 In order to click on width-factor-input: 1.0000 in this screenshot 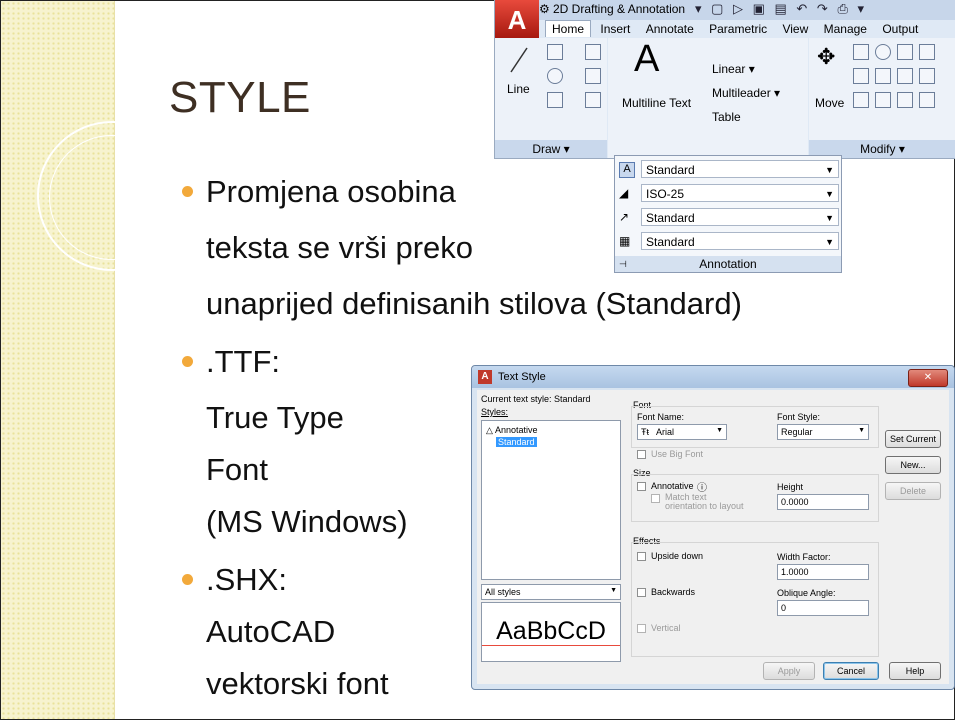, I will do `click(823, 572)`.